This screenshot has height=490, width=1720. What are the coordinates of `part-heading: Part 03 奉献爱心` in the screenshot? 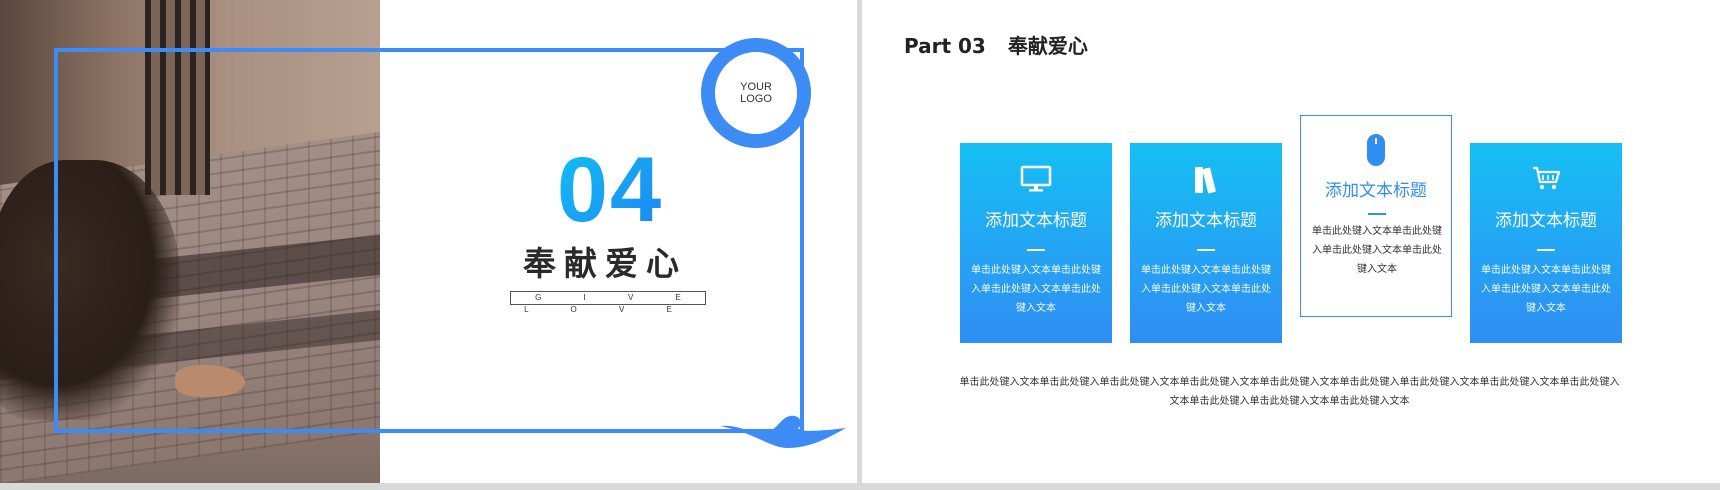 It's located at (996, 44).